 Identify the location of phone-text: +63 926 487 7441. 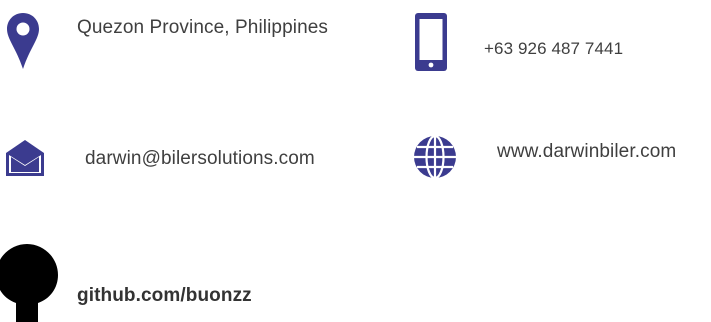
(554, 48).